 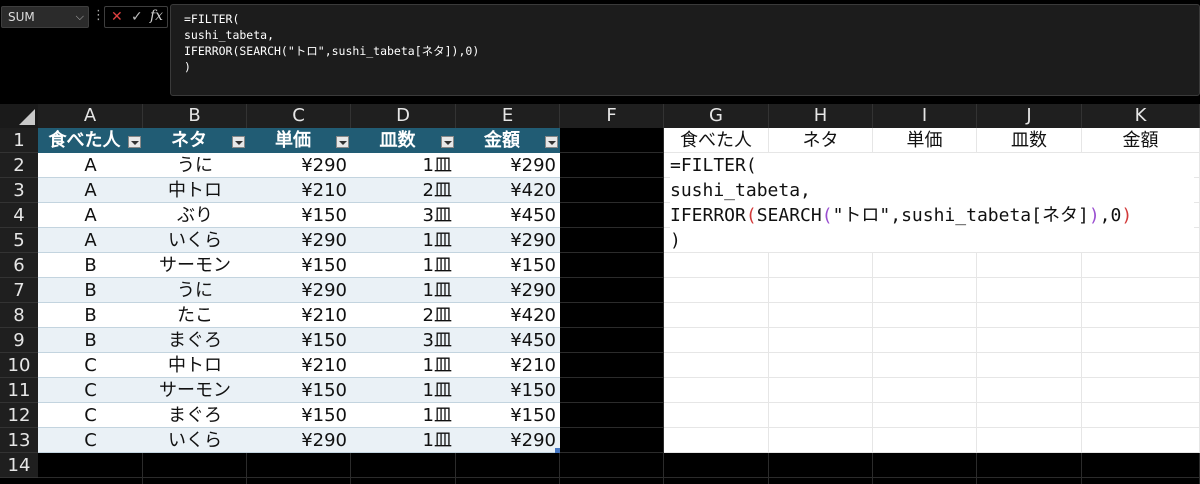 What do you see at coordinates (19, 340) in the screenshot?
I see `row-header-9: 9` at bounding box center [19, 340].